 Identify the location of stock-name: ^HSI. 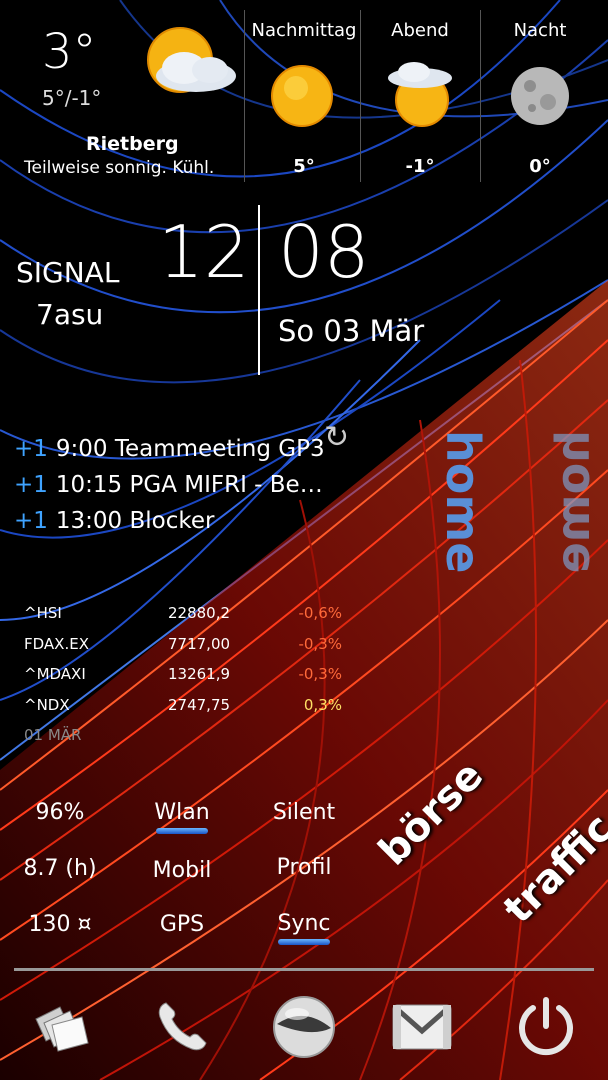
(43, 613).